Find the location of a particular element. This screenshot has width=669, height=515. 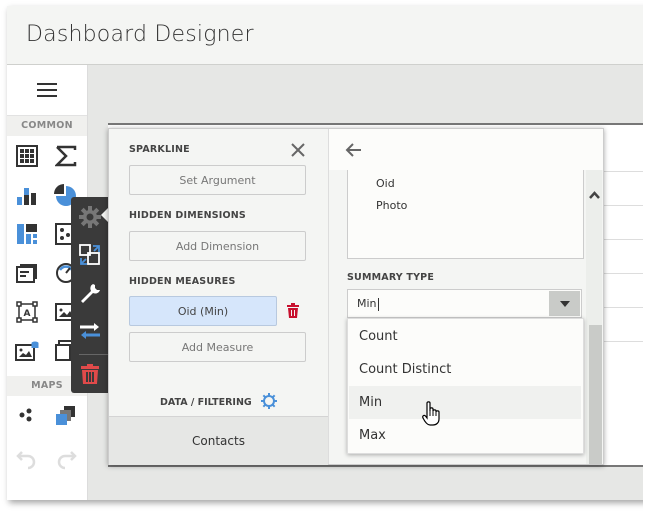

menu-separator is located at coordinates (94, 354).